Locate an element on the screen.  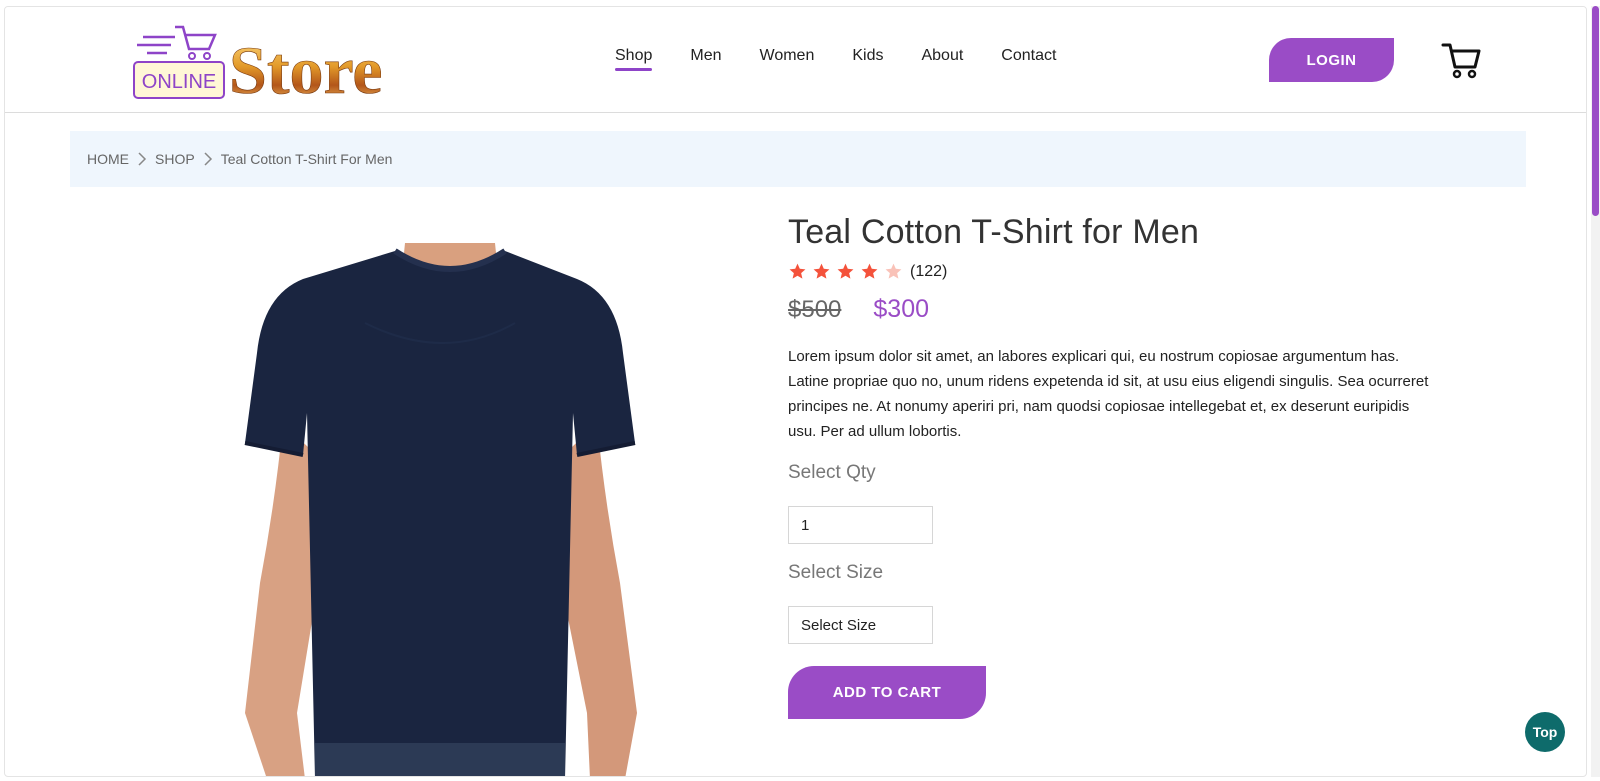
breadcrumb-shop: SHOP is located at coordinates (175, 159).